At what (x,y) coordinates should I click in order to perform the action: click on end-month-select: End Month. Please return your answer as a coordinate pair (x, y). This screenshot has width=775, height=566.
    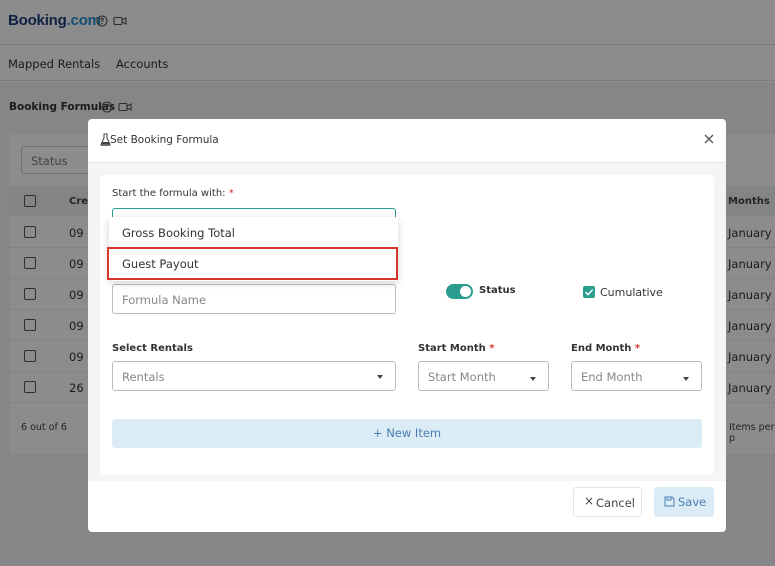
    Looking at the image, I should click on (636, 376).